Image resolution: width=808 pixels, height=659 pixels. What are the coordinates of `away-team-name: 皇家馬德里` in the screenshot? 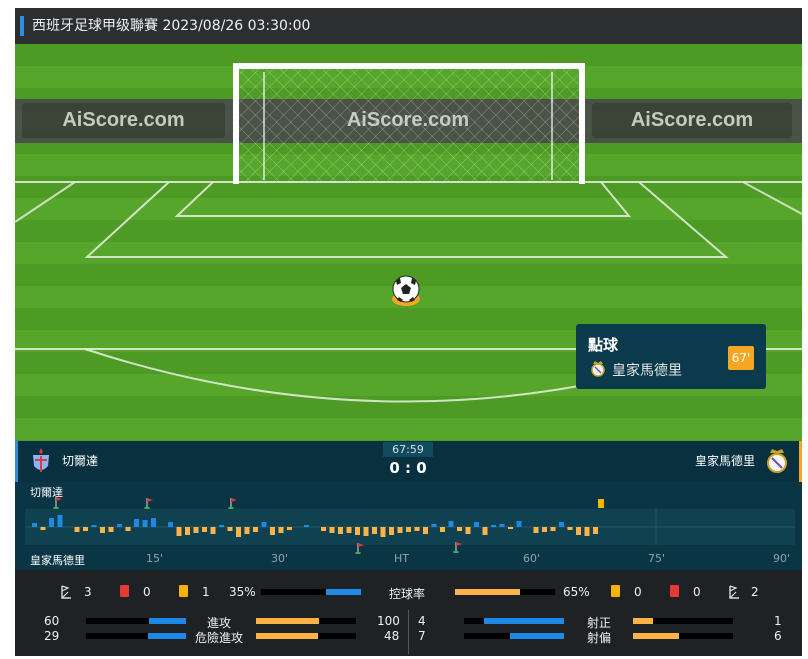 It's located at (724, 461).